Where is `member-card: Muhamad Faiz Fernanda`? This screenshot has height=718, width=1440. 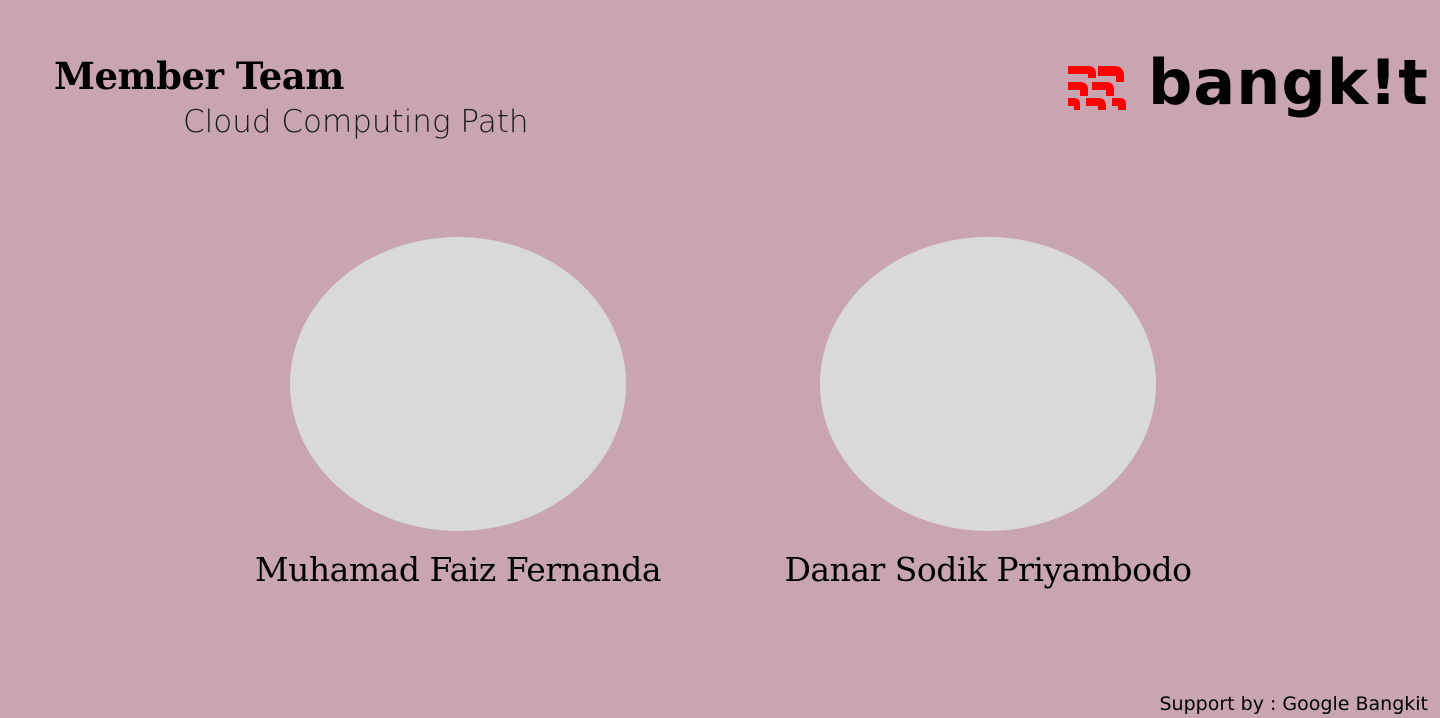 member-card: Muhamad Faiz Fernanda is located at coordinates (458, 413).